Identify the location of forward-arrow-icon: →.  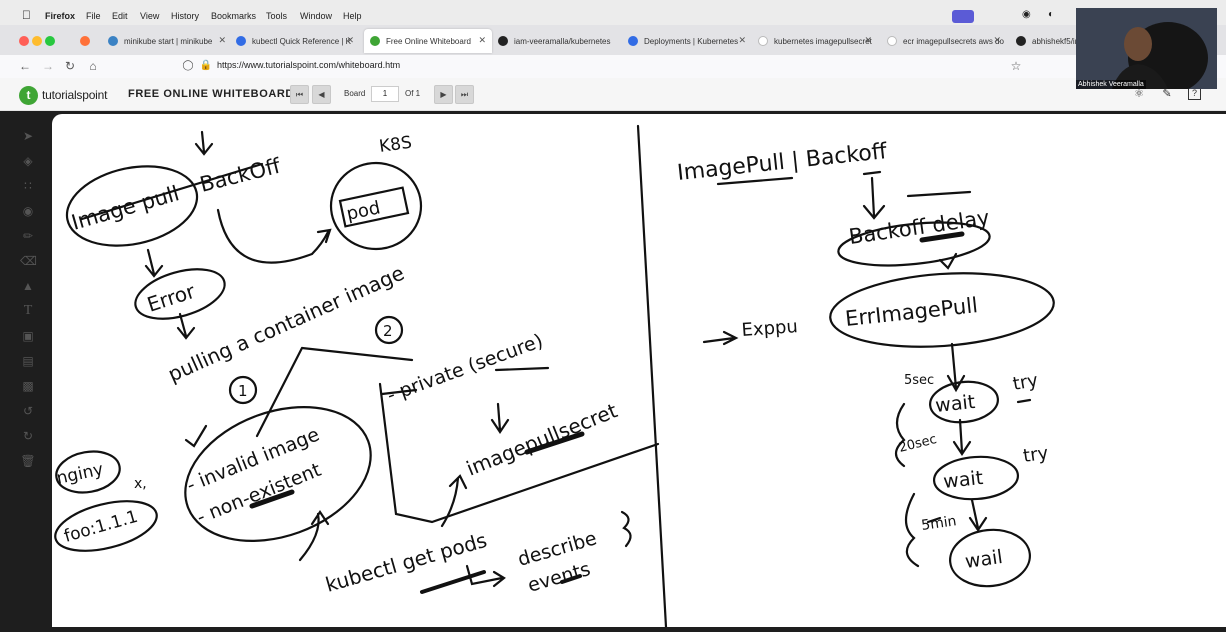
(48, 66).